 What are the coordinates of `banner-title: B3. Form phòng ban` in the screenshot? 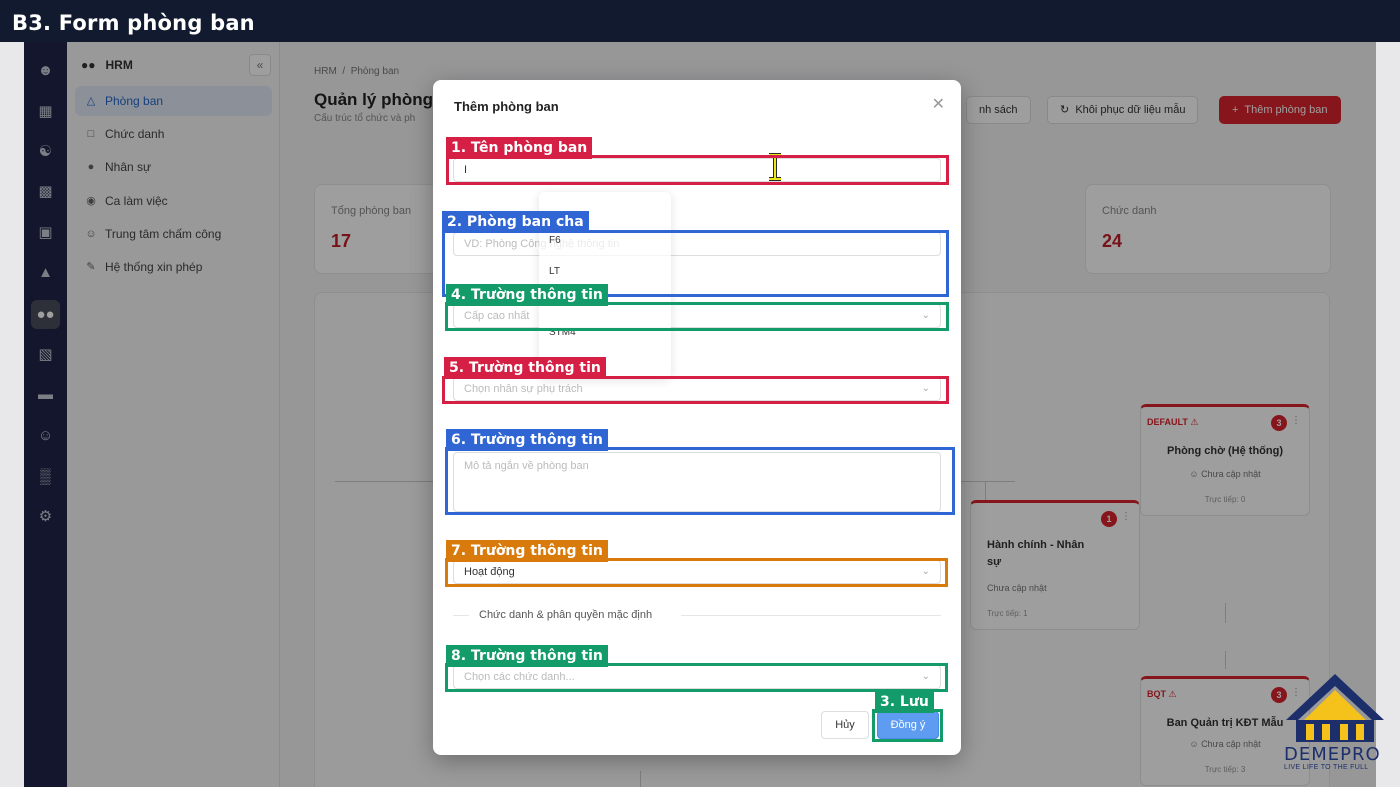 It's located at (133, 23).